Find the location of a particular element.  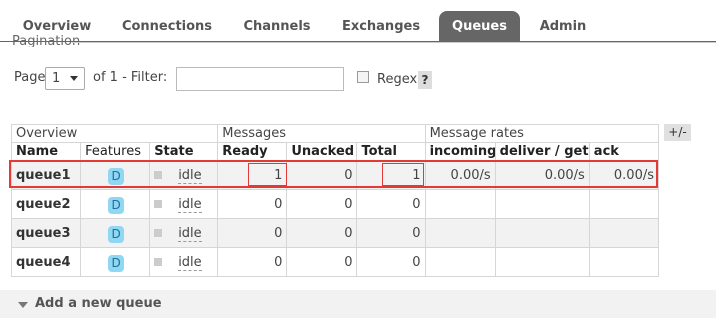

section-divider is located at coordinates (394, 42).